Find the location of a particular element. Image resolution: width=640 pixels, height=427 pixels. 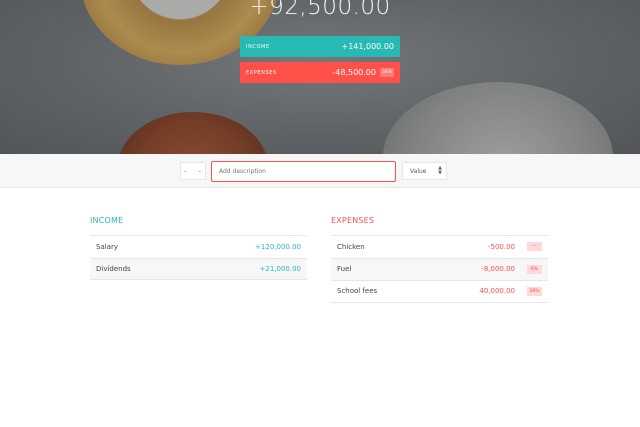

list-item: Fuel -8,000.00 6% is located at coordinates (439, 268).